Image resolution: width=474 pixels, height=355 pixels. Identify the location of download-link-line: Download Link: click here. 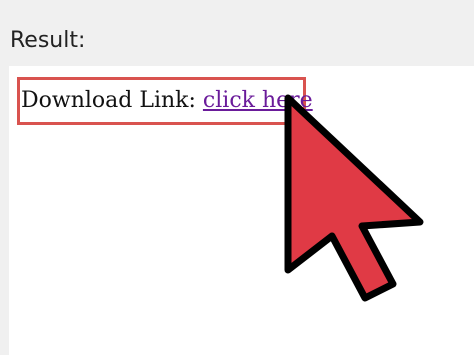
(167, 101).